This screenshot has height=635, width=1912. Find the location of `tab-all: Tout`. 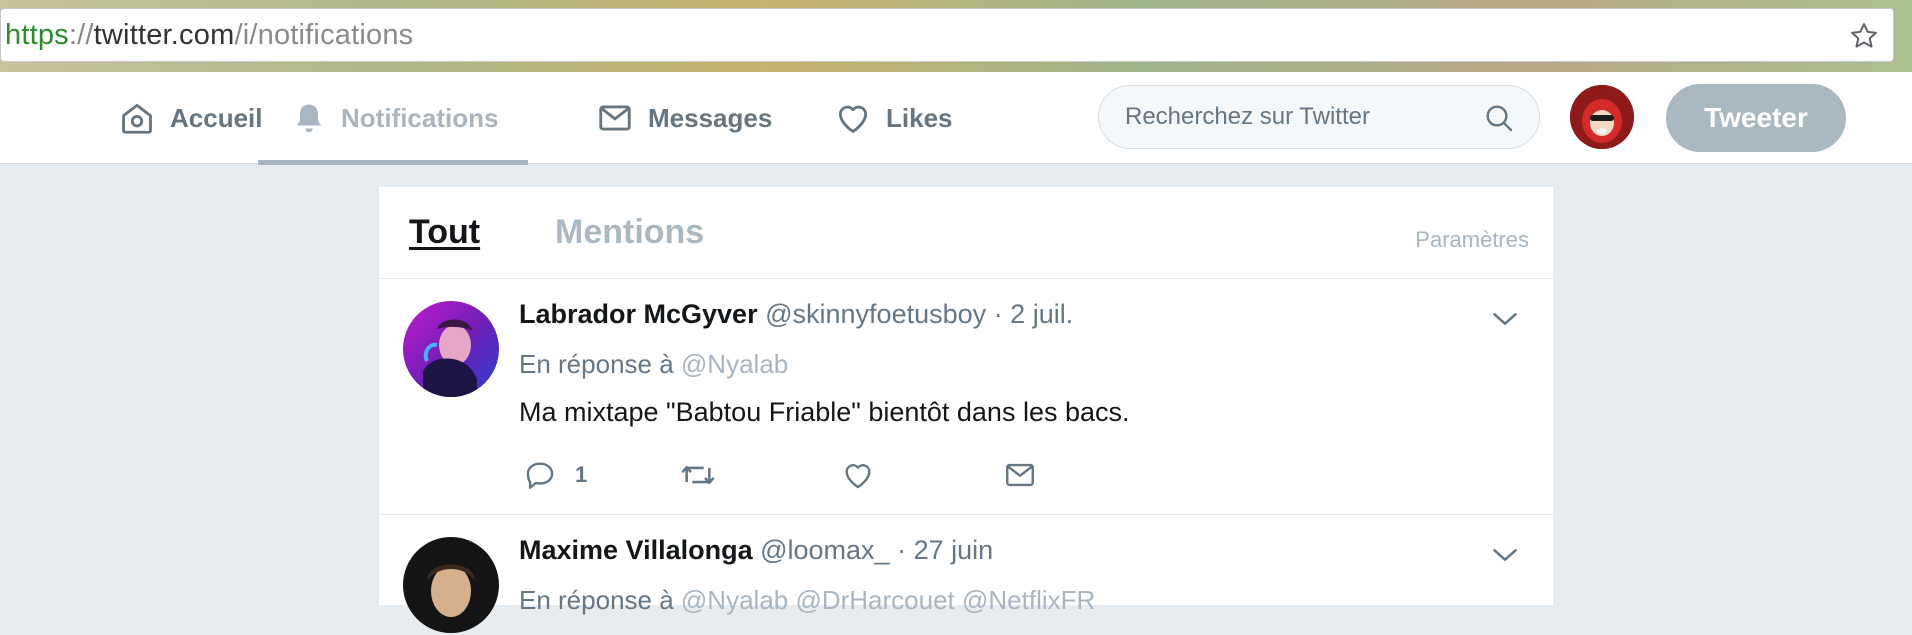

tab-all: Tout is located at coordinates (444, 232).